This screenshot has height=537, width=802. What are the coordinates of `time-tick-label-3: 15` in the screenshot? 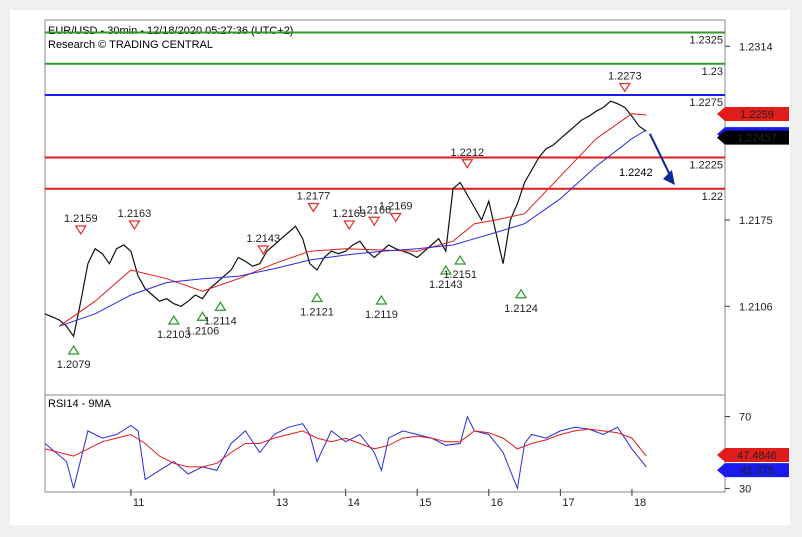 It's located at (425, 503).